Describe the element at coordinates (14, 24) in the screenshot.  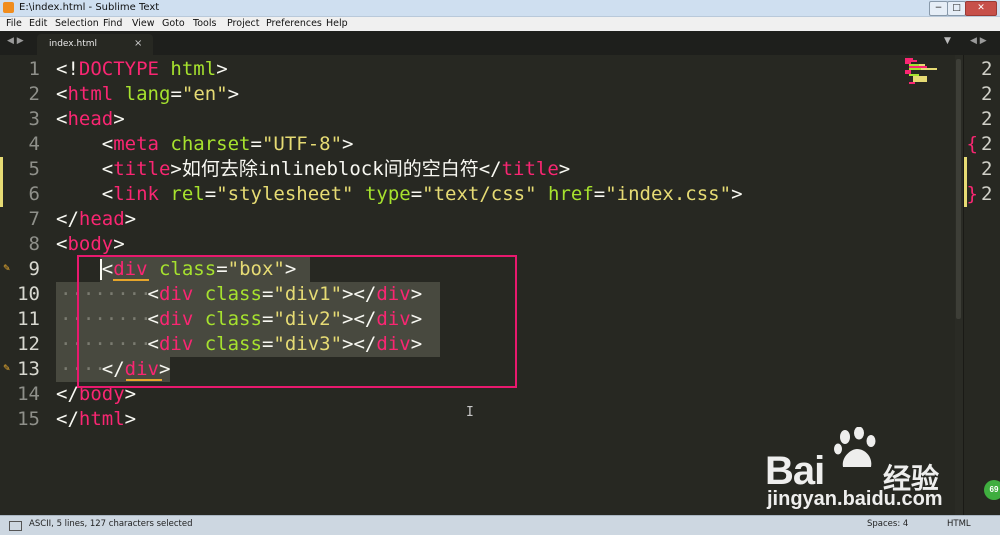
I see `menu-file: File` at that location.